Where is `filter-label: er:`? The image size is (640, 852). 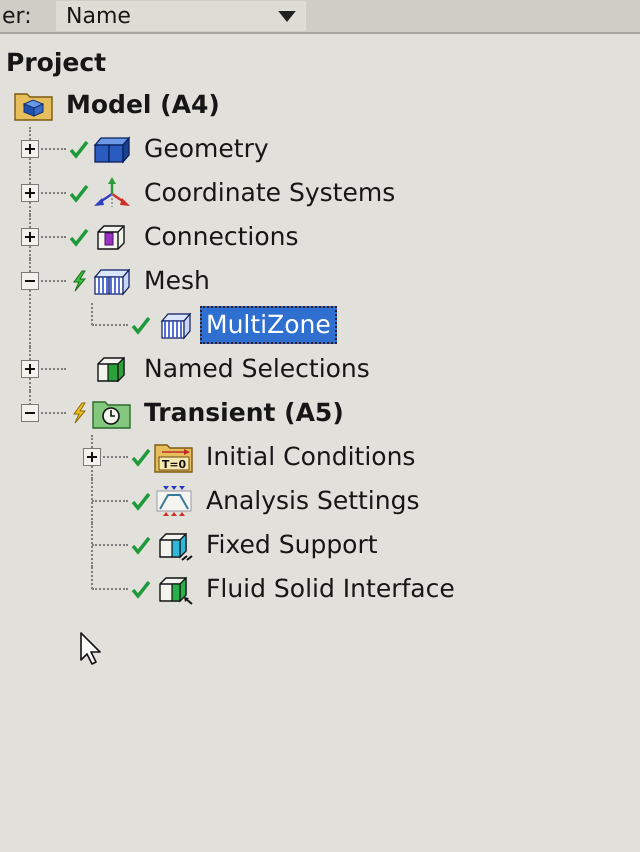 filter-label: er: is located at coordinates (17, 16).